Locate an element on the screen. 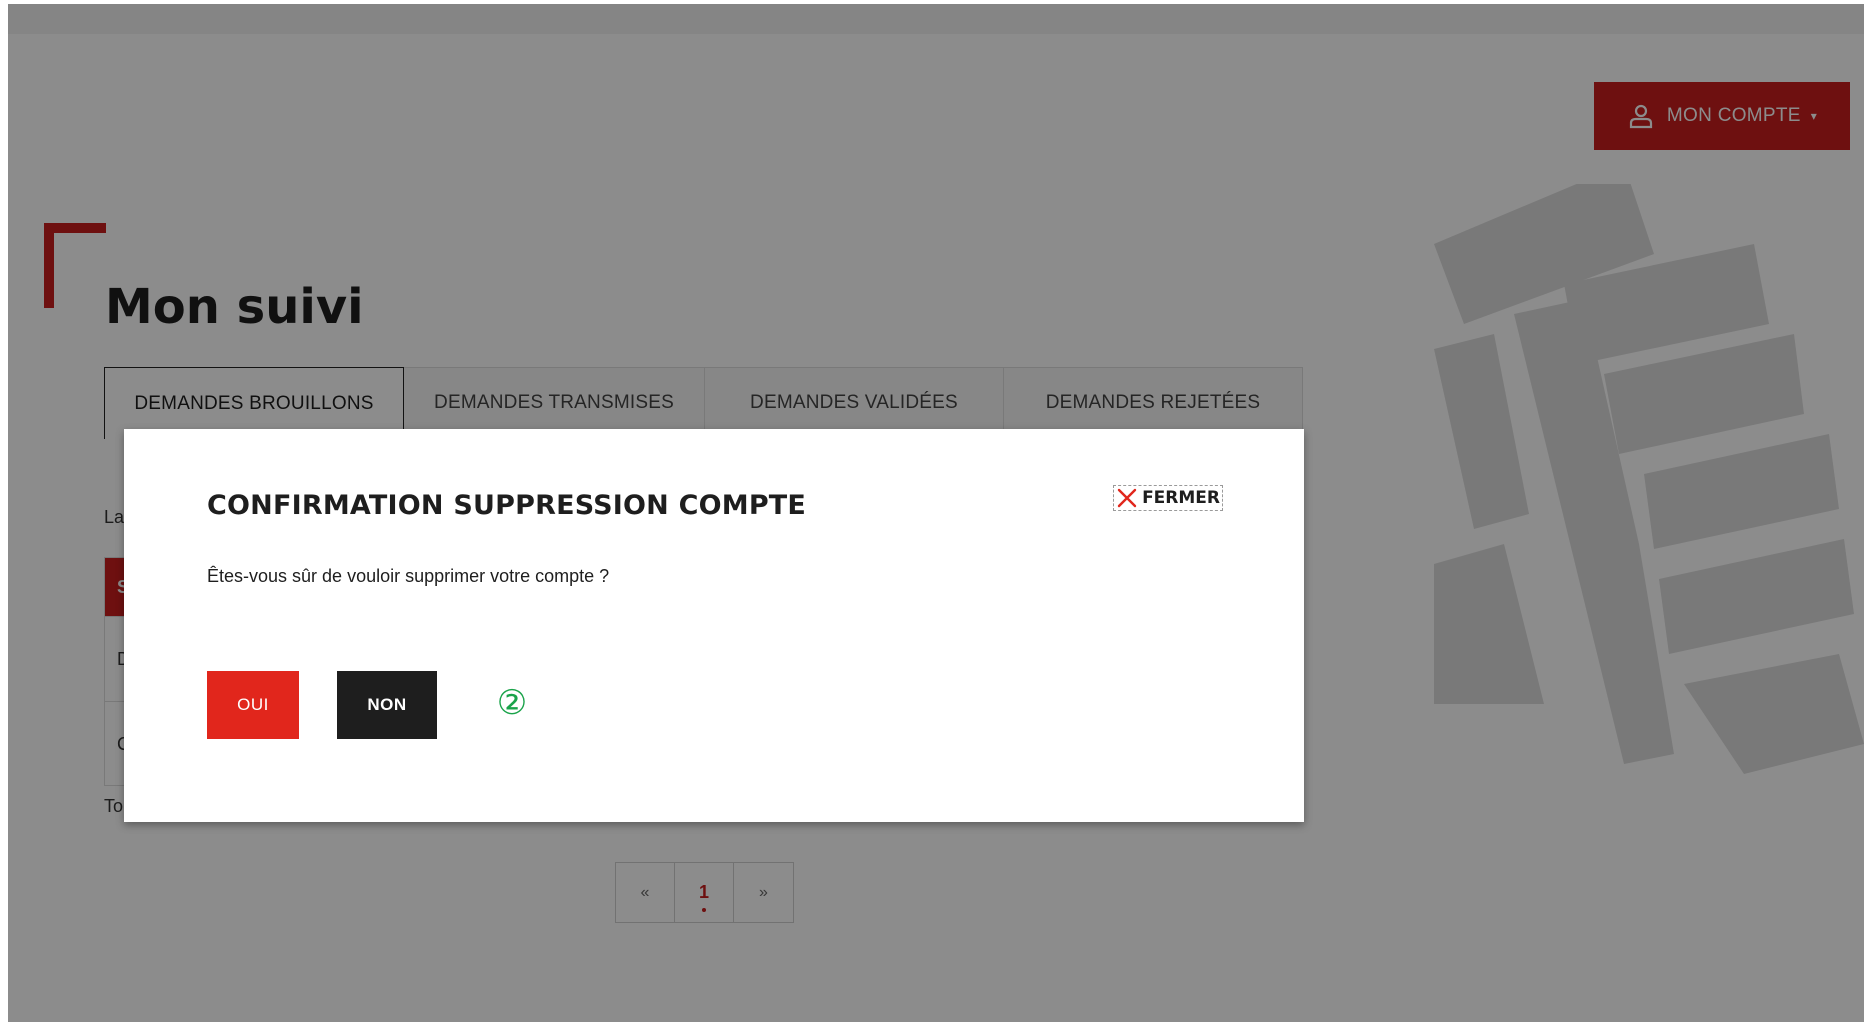 This screenshot has width=1864, height=1022. confirm-button: OUI is located at coordinates (253, 705).